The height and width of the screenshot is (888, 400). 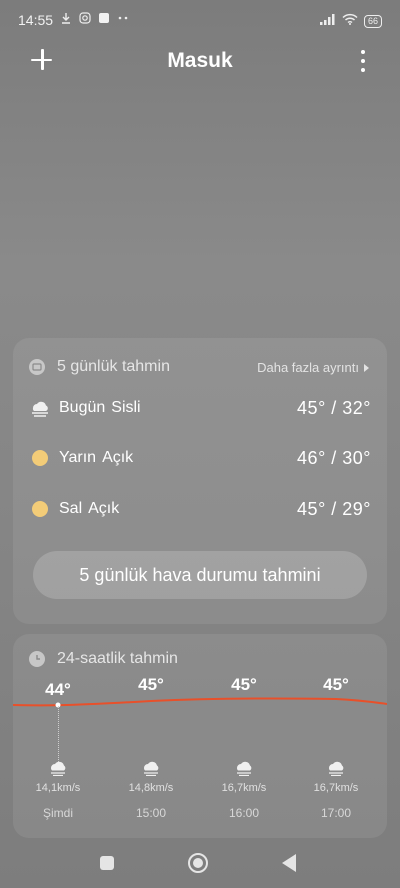 What do you see at coordinates (117, 658) in the screenshot?
I see `hourly-card-title: 24-saatlik tahmin` at bounding box center [117, 658].